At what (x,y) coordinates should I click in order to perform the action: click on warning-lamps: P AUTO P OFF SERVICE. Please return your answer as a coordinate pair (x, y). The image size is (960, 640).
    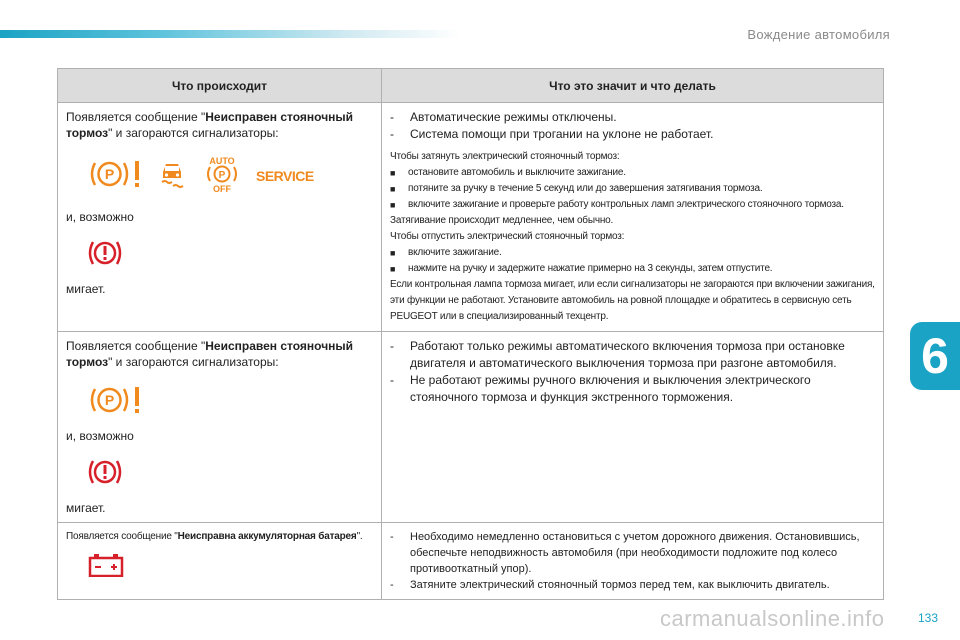
    Looking at the image, I should click on (230, 176).